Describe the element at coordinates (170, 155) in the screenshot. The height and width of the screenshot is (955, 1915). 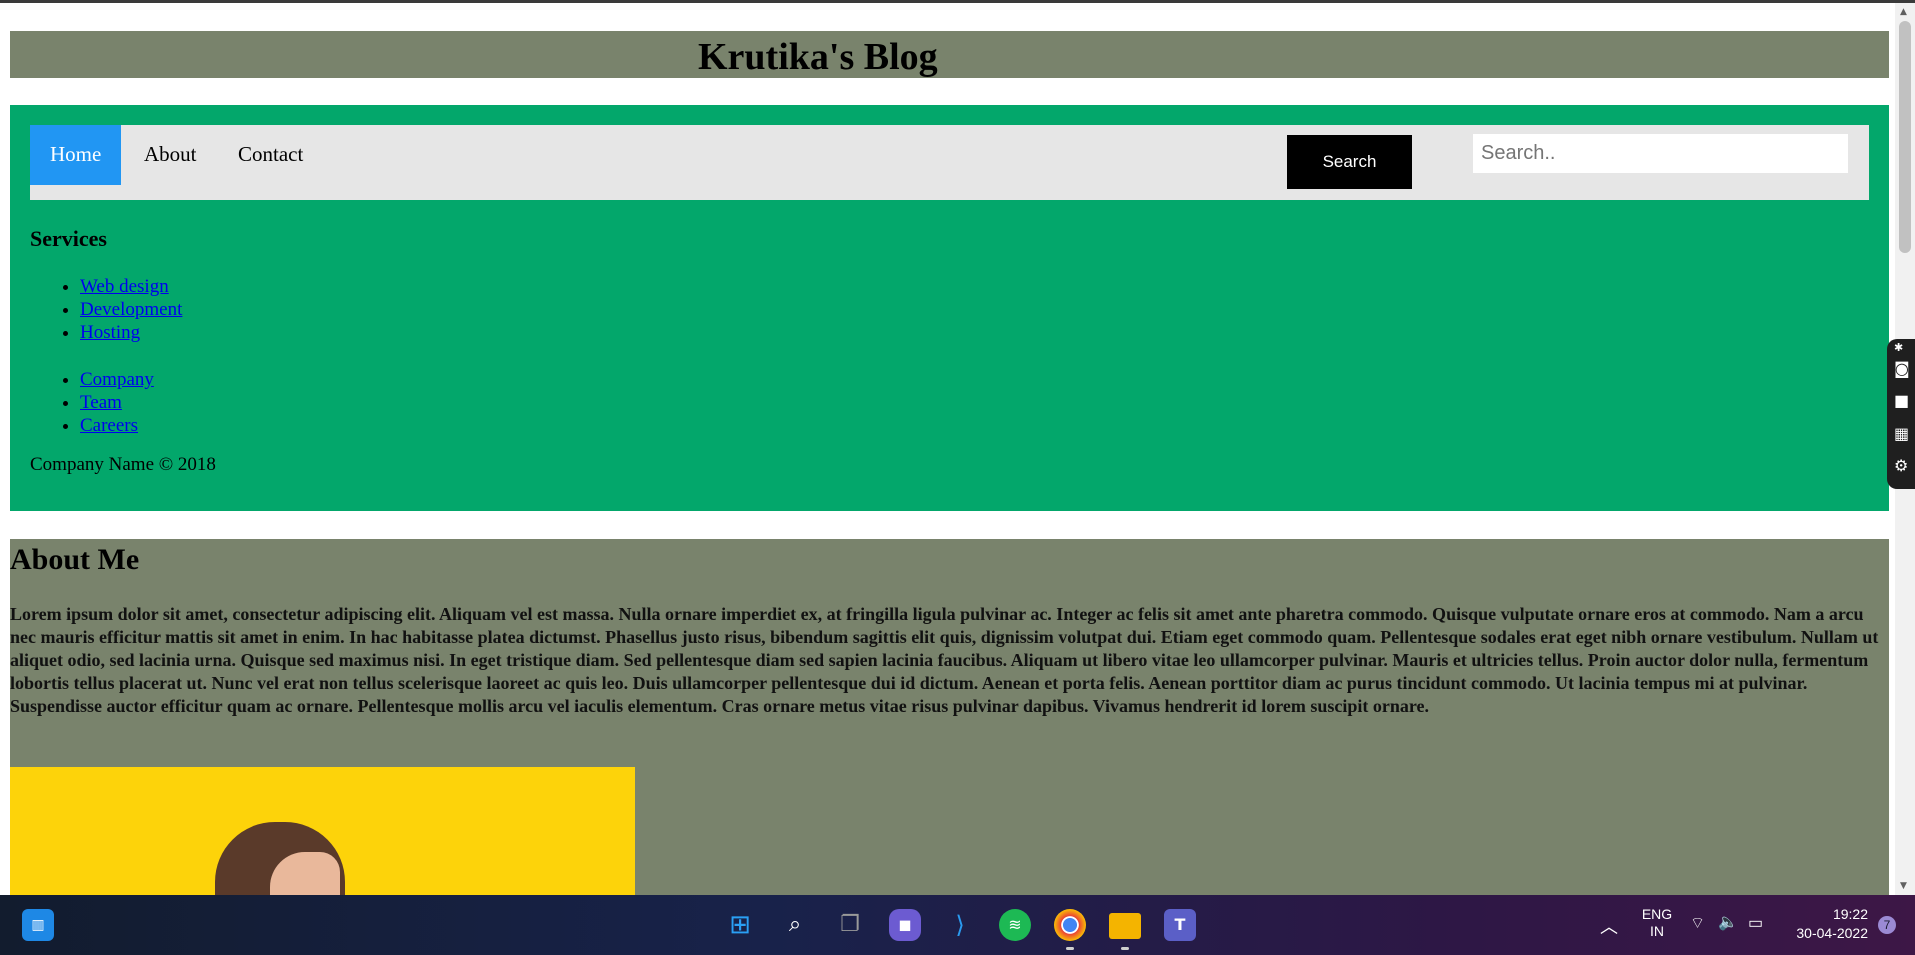
I see `nav-about: About` at that location.